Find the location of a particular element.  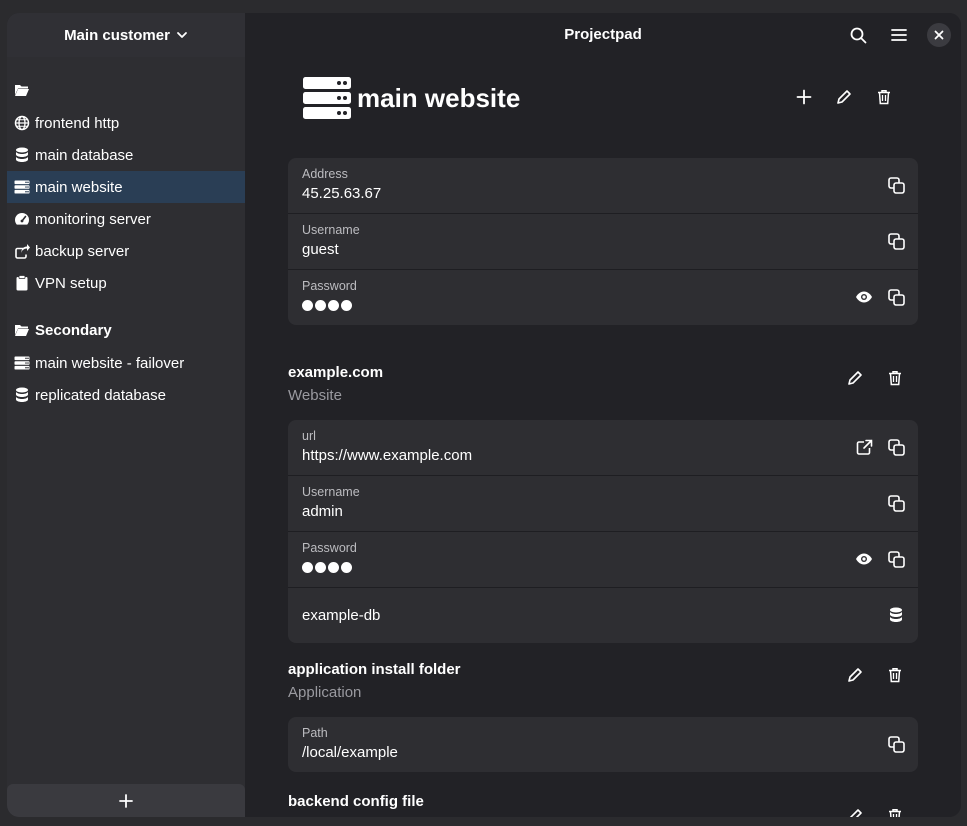

sidebar-item-main-database: main database is located at coordinates (126, 155).